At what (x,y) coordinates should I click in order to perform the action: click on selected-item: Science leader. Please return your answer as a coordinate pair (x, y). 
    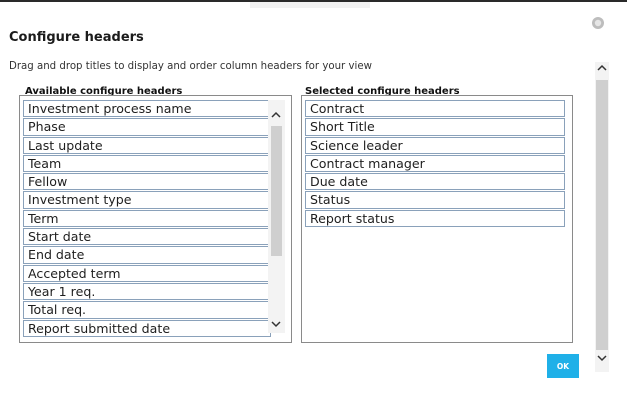
    Looking at the image, I should click on (435, 145).